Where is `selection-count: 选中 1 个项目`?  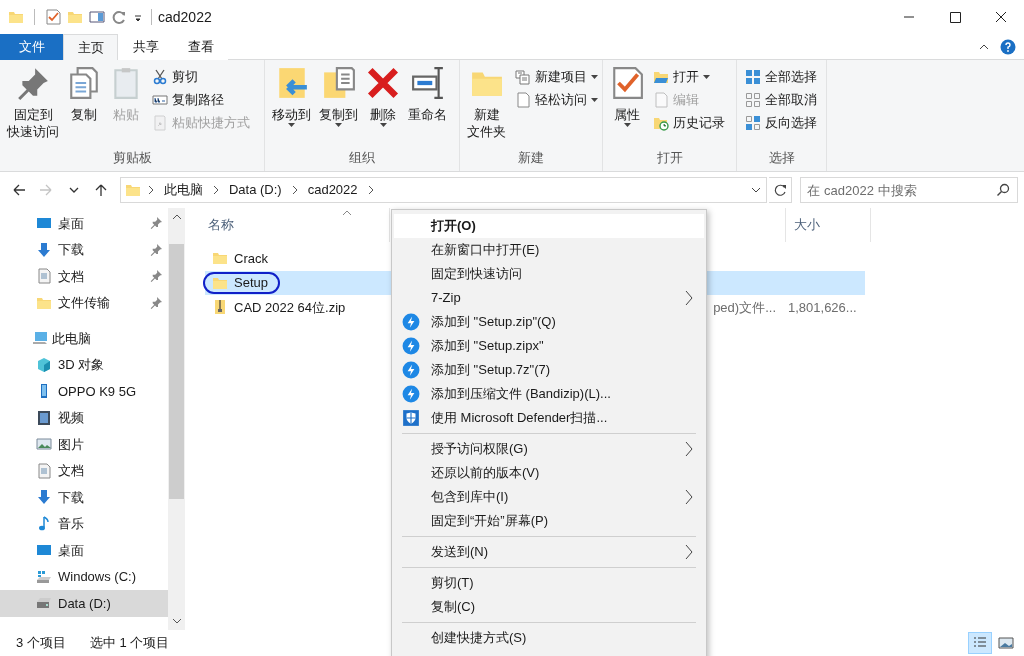
selection-count: 选中 1 个项目 is located at coordinates (129, 643).